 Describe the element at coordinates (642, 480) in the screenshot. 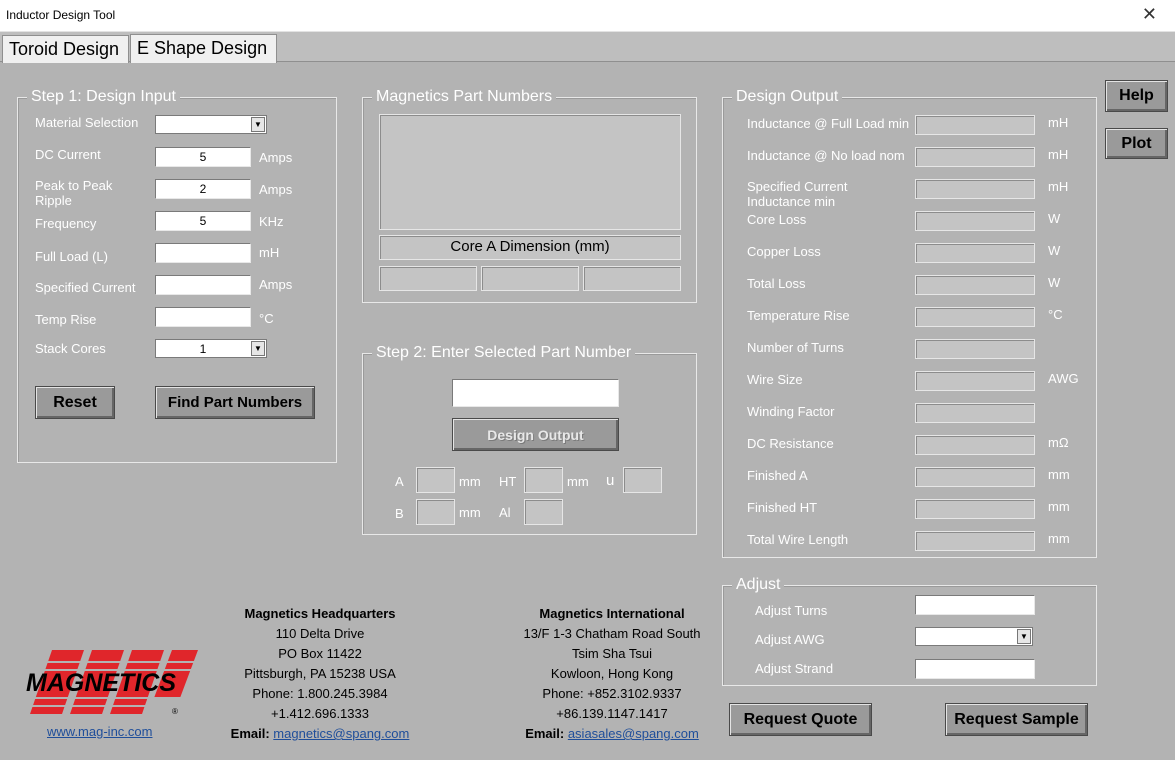

I see `u-value` at that location.